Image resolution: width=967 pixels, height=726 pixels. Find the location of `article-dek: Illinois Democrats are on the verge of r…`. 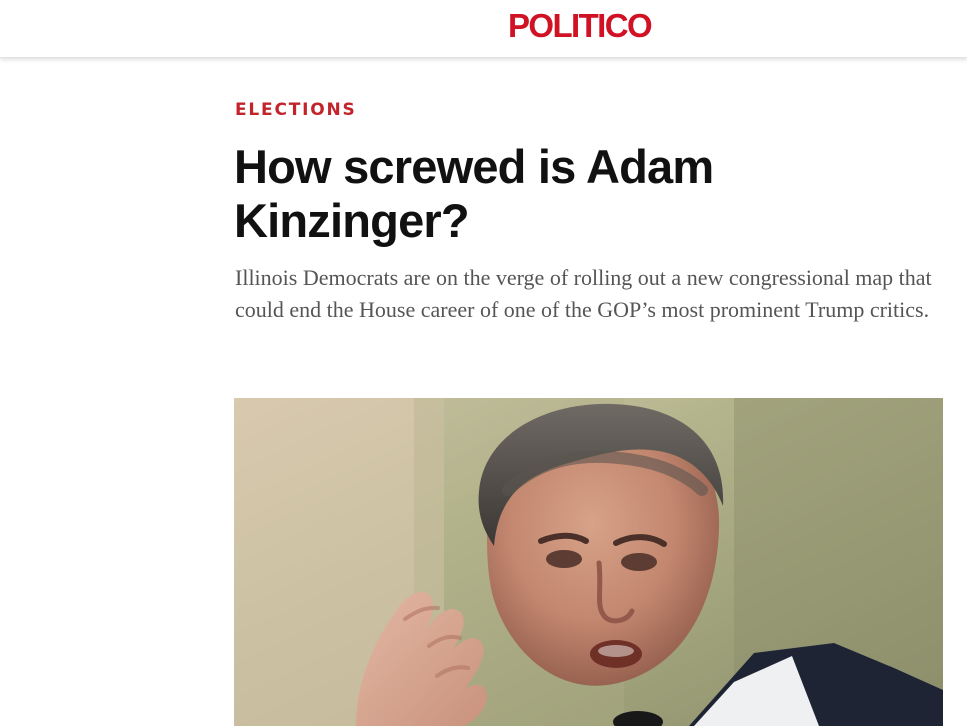

article-dek: Illinois Democrats are on the verge of r… is located at coordinates (583, 293).